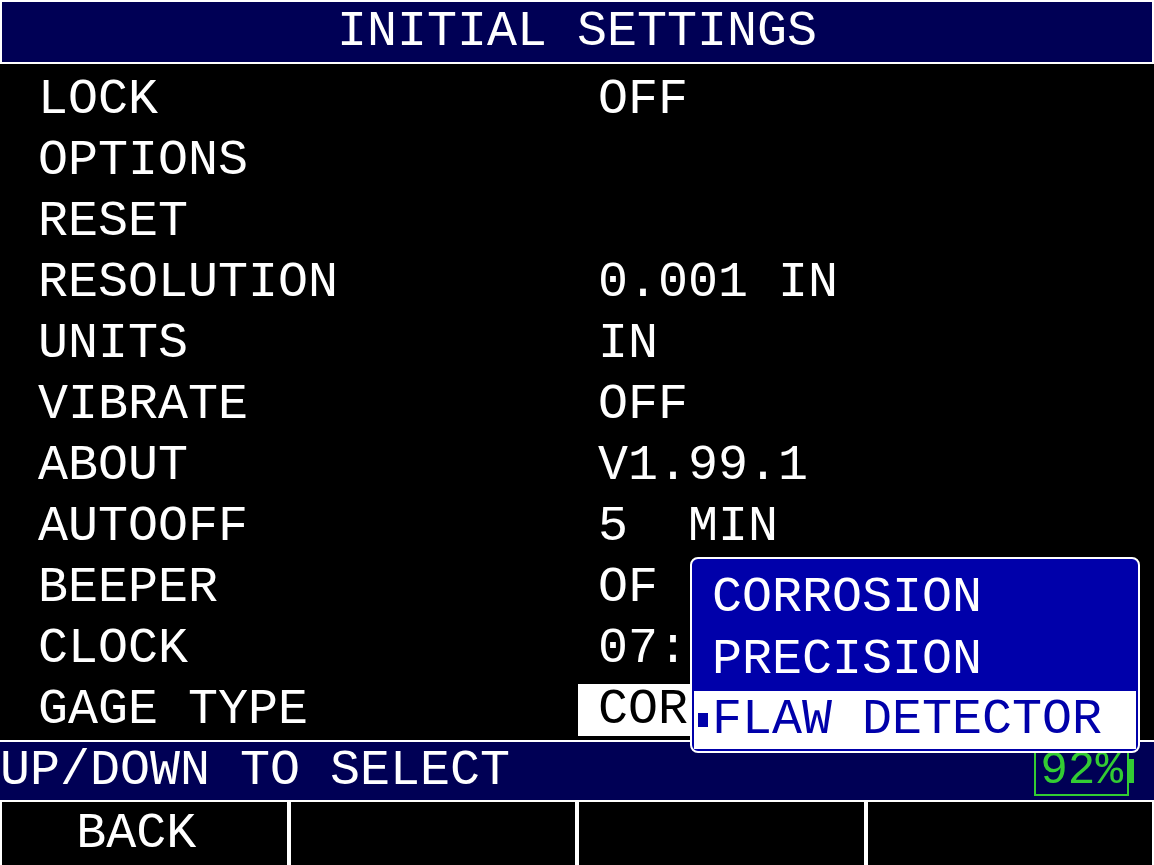  I want to click on dropdown-option: PRECISION, so click(915, 660).